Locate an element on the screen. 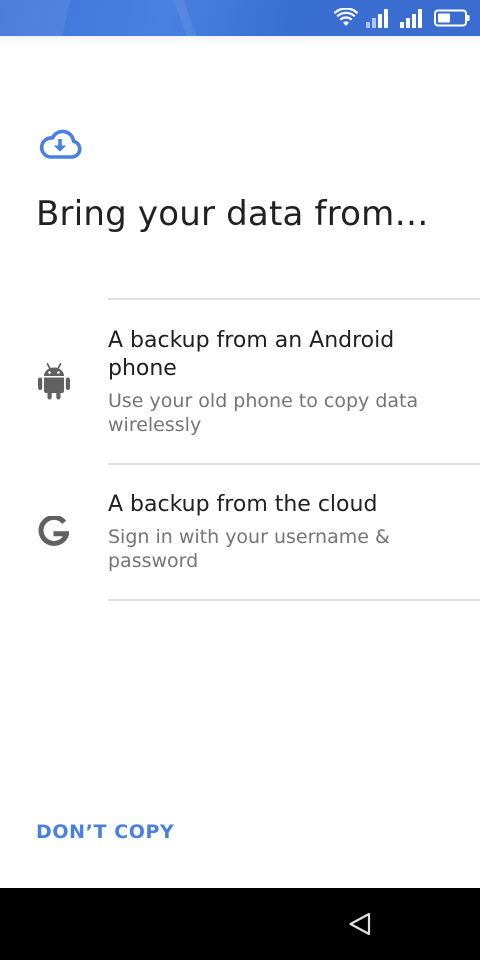 This screenshot has height=960, width=480. signal-sim1-icon is located at coordinates (377, 18).